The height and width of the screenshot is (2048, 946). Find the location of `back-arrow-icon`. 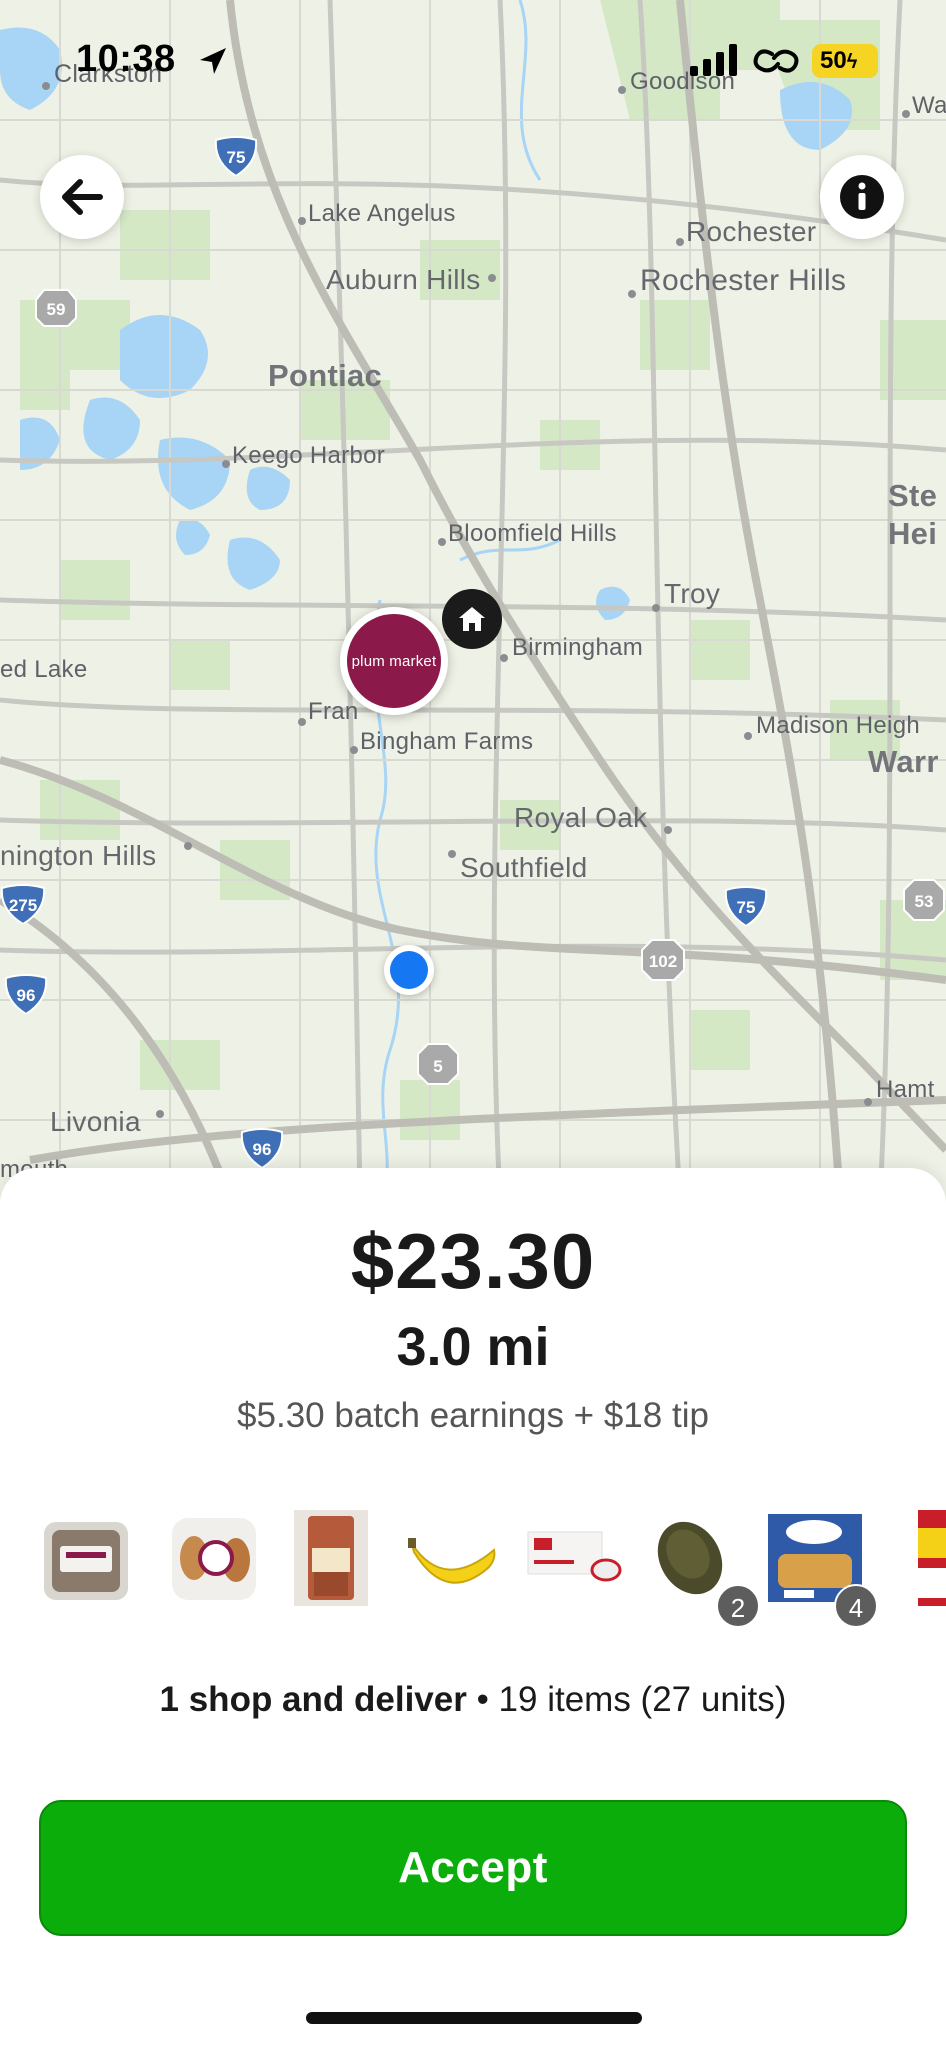

back-arrow-icon is located at coordinates (82, 197).